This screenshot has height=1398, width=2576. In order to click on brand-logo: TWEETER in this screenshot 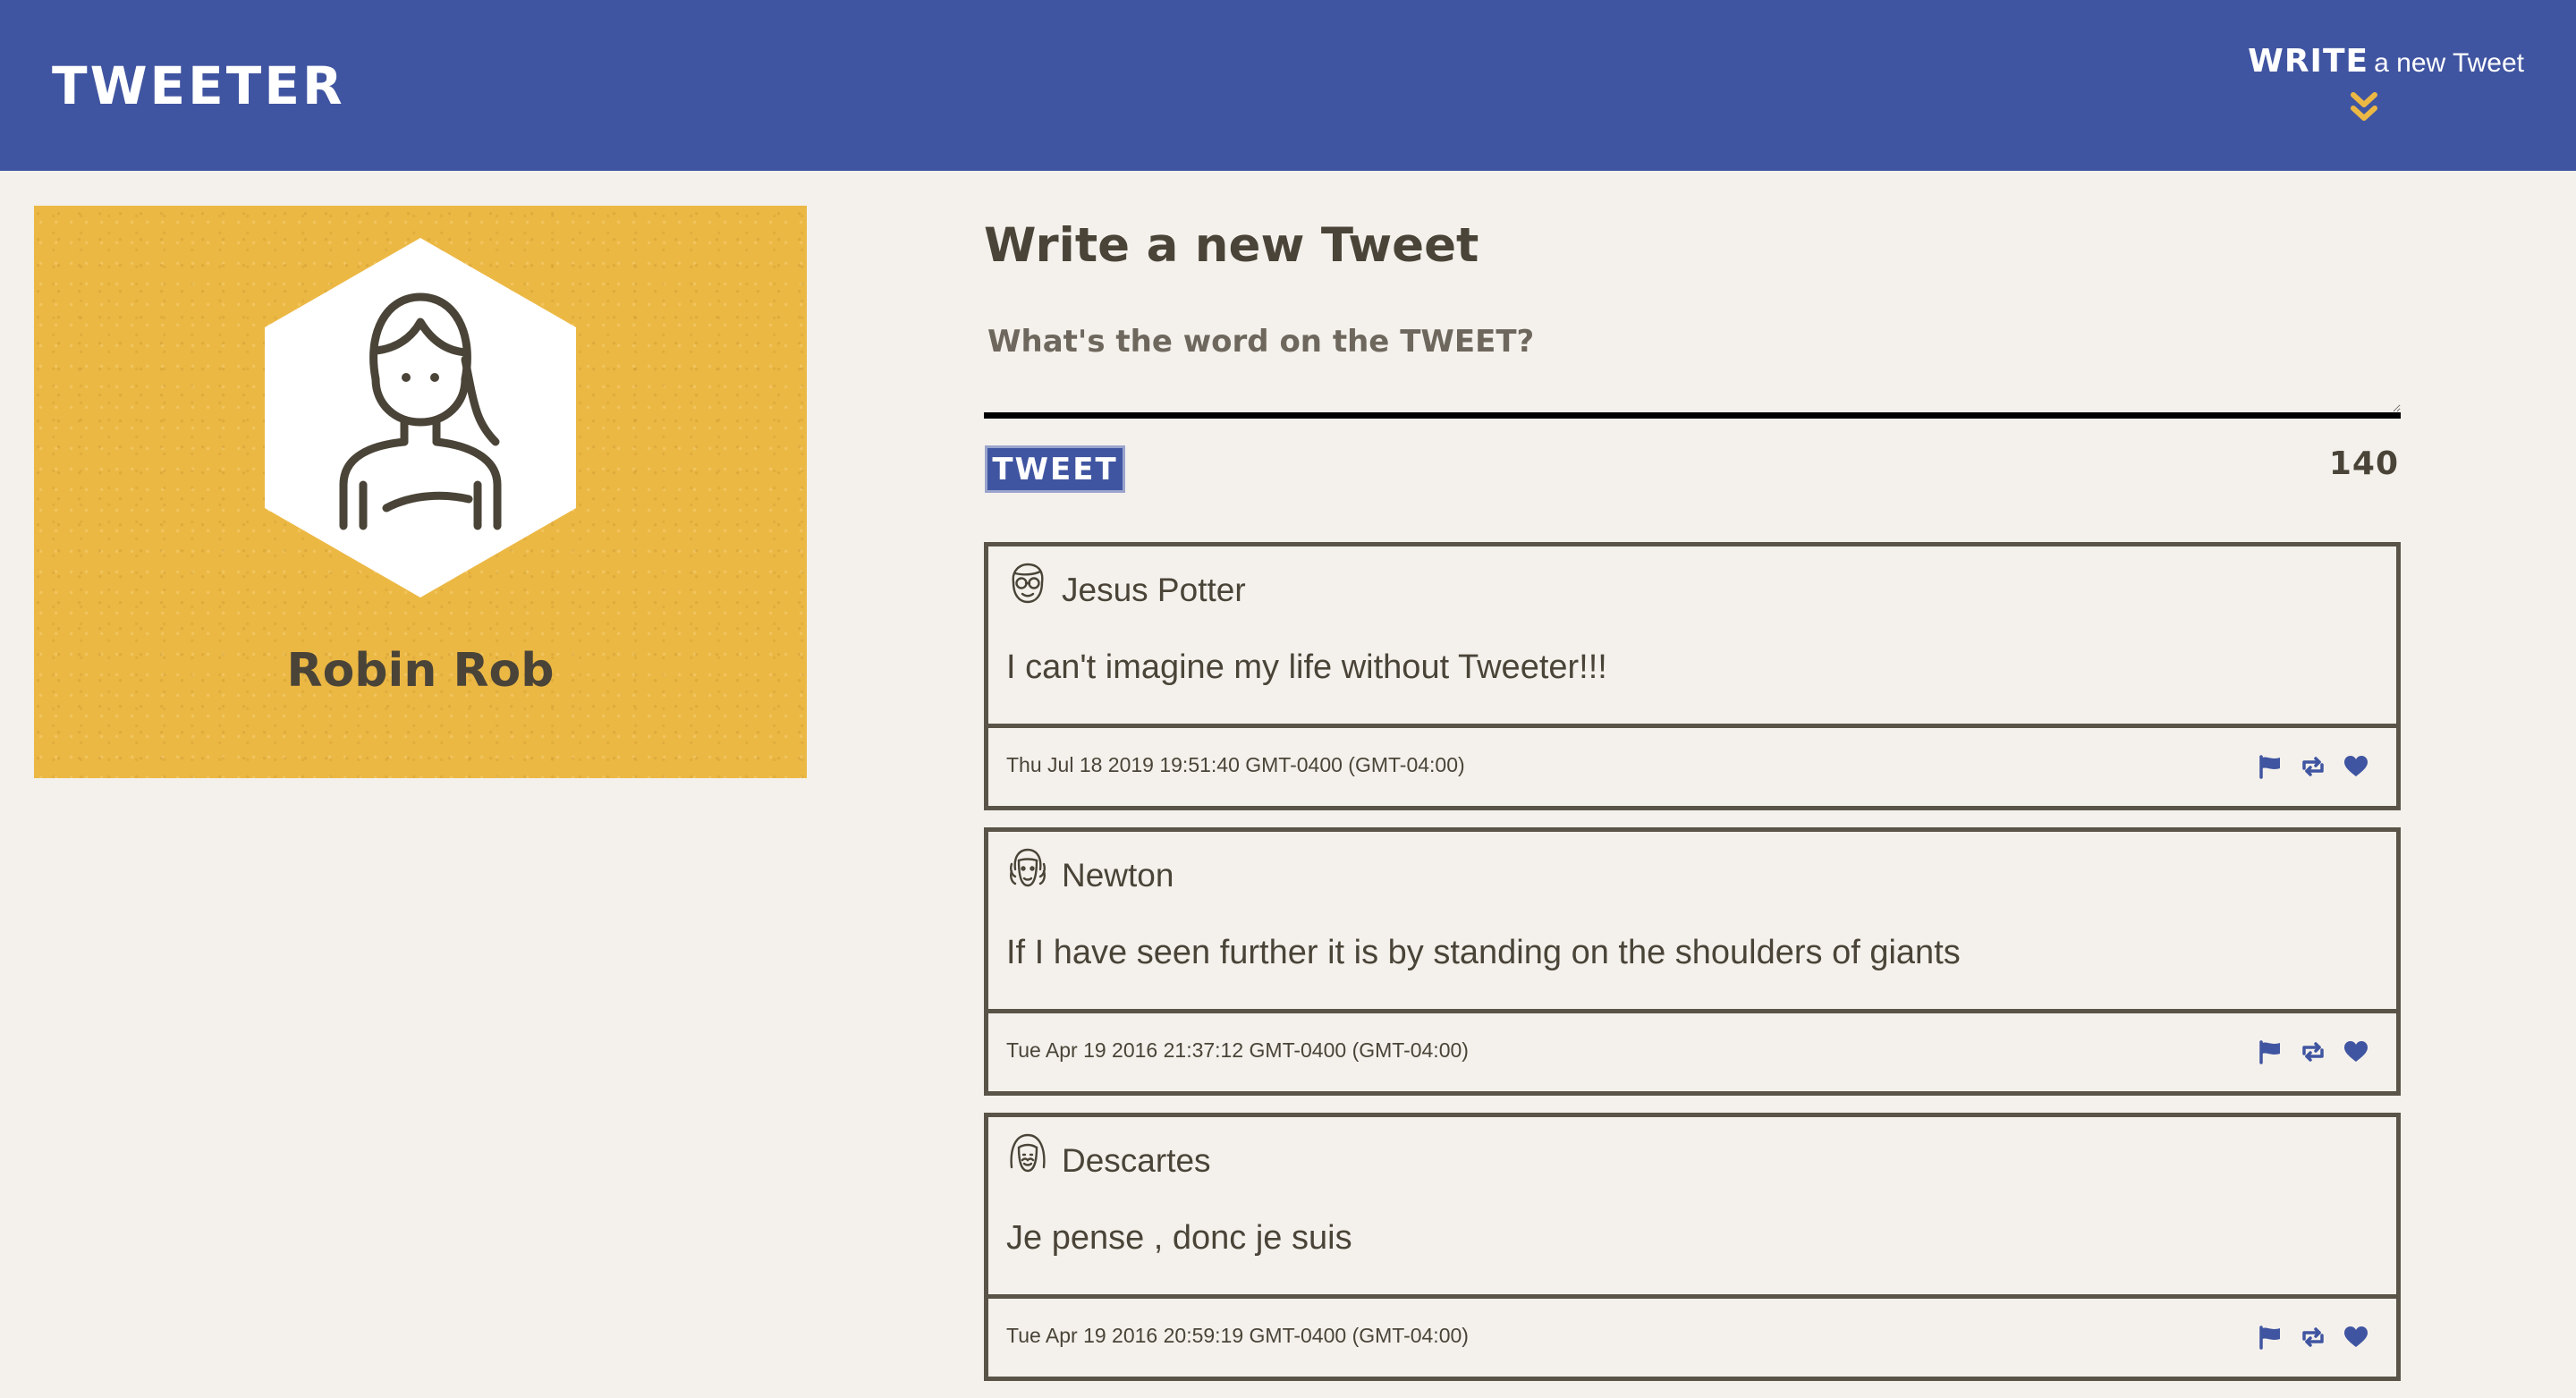, I will do `click(198, 85)`.